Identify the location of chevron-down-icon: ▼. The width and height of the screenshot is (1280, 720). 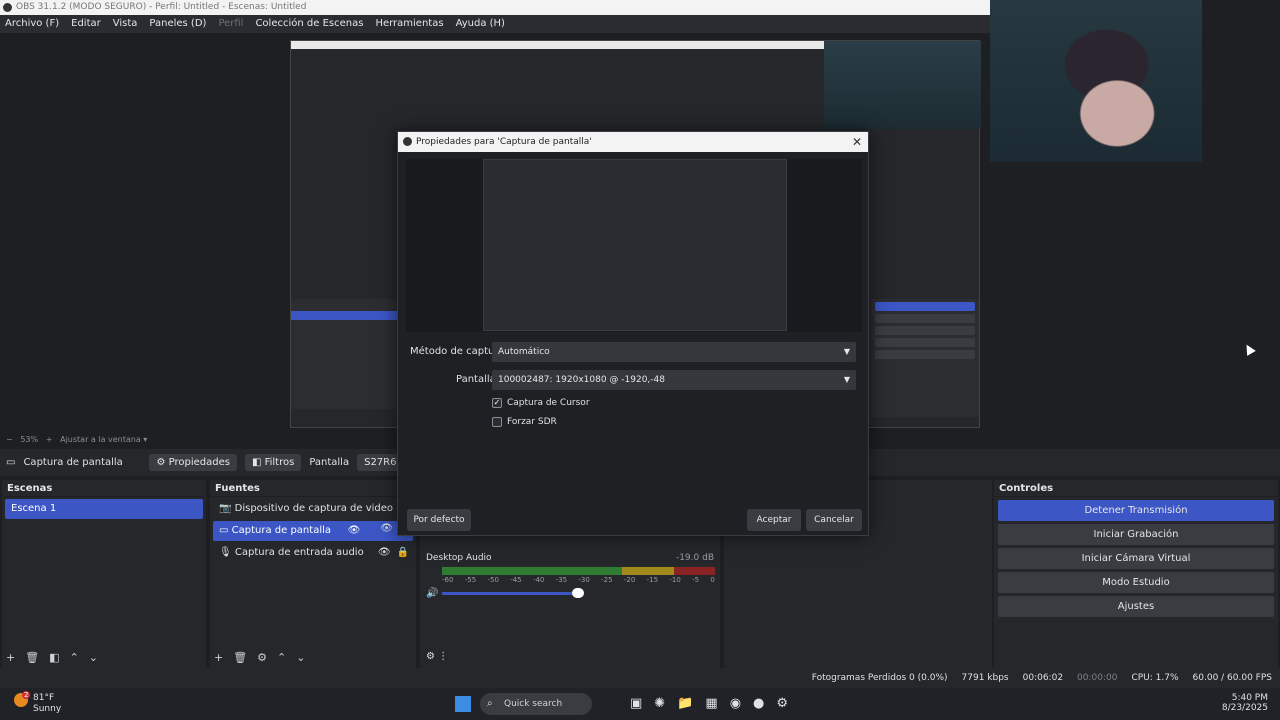
(846, 379).